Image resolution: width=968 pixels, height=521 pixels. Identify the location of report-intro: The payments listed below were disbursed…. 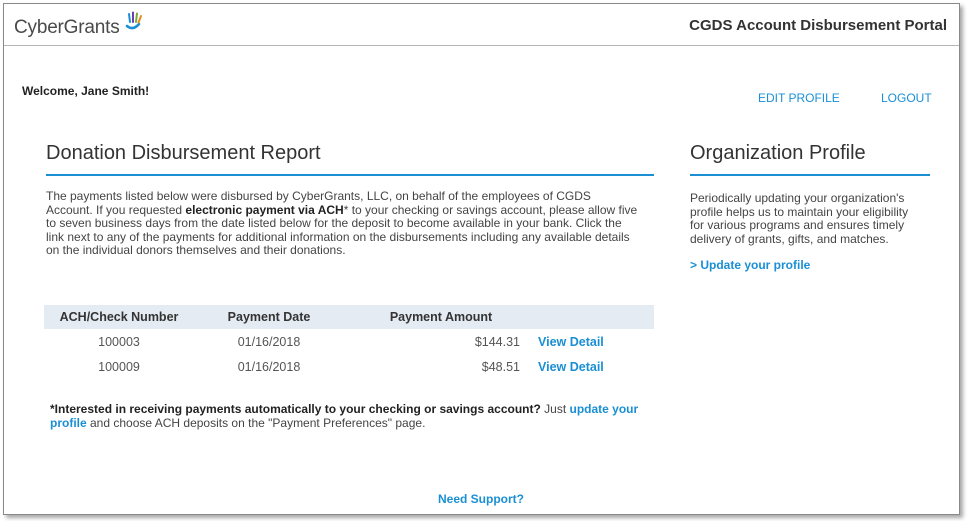
(342, 223).